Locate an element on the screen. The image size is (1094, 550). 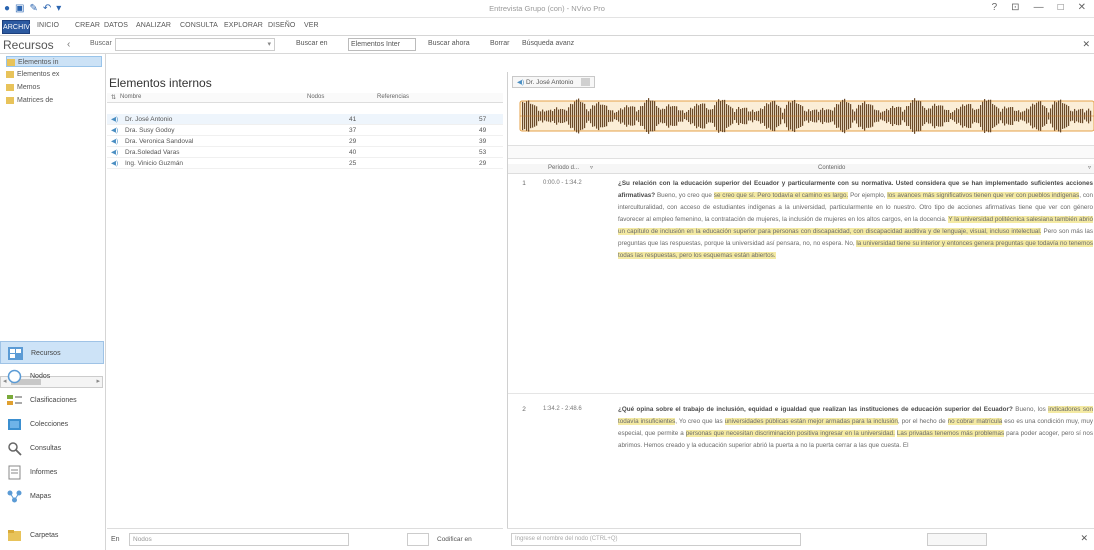
timespan: 1:34.2 - 2:48.6 is located at coordinates (562, 409).